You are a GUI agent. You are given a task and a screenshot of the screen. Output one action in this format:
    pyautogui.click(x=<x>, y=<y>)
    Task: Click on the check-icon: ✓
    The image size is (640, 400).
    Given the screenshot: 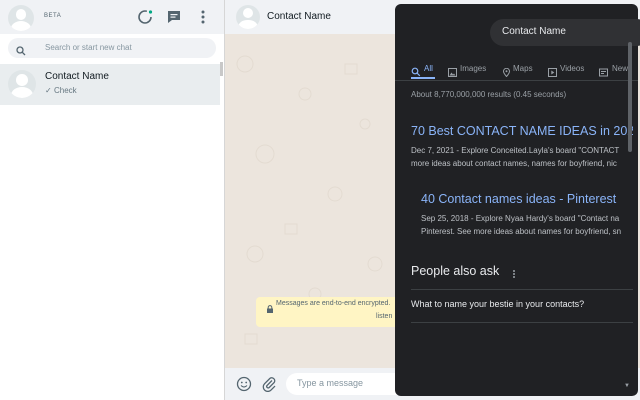 What is the action you would take?
    pyautogui.click(x=48, y=90)
    